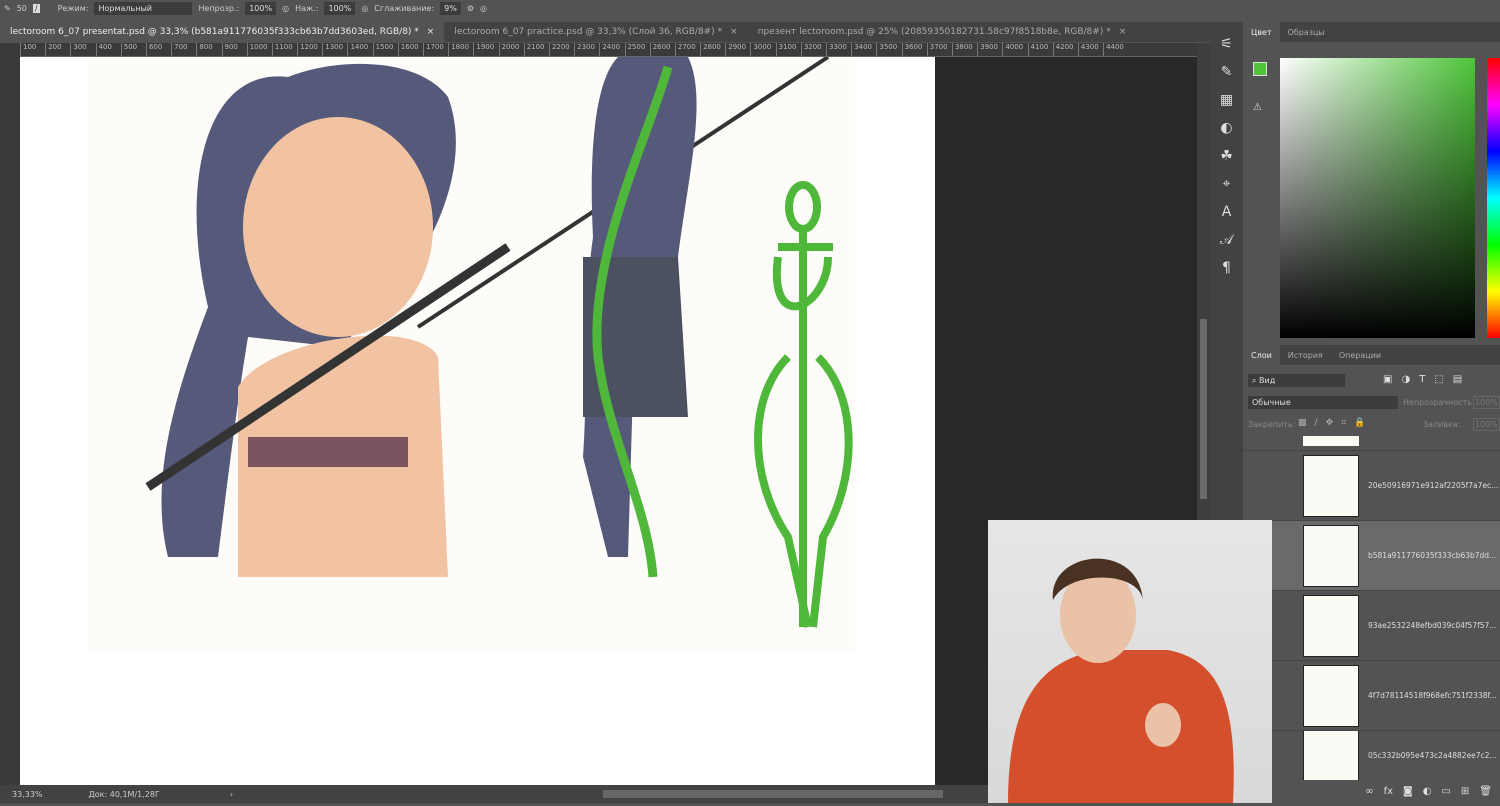 The width and height of the screenshot is (1500, 806). I want to click on smart-object-filter-icon: ▤, so click(1457, 379).